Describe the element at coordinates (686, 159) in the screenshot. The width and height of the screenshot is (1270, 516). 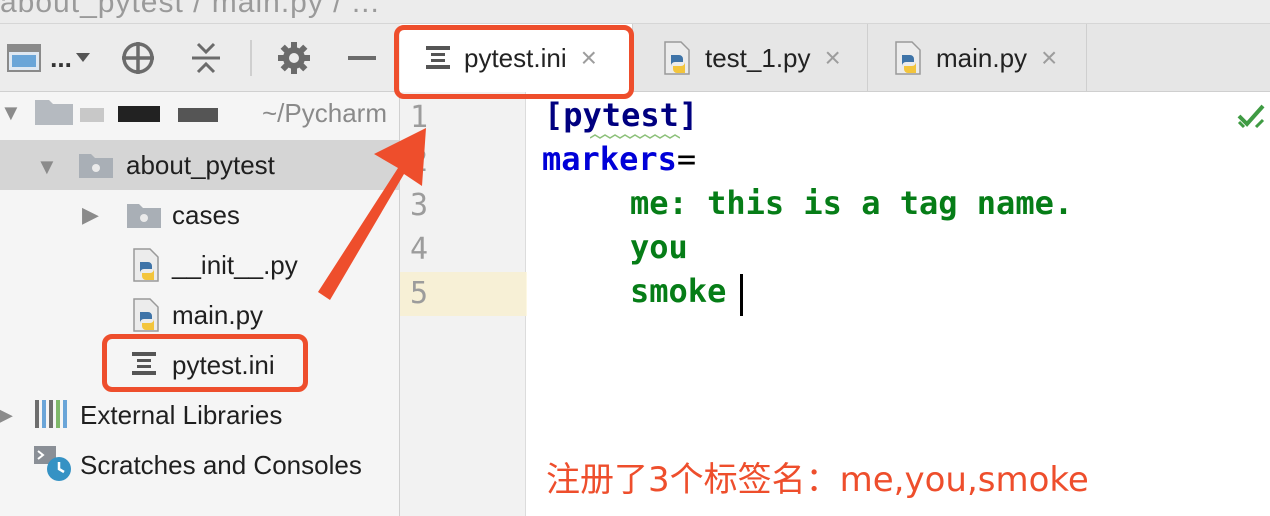
I see `code-equals: =` at that location.